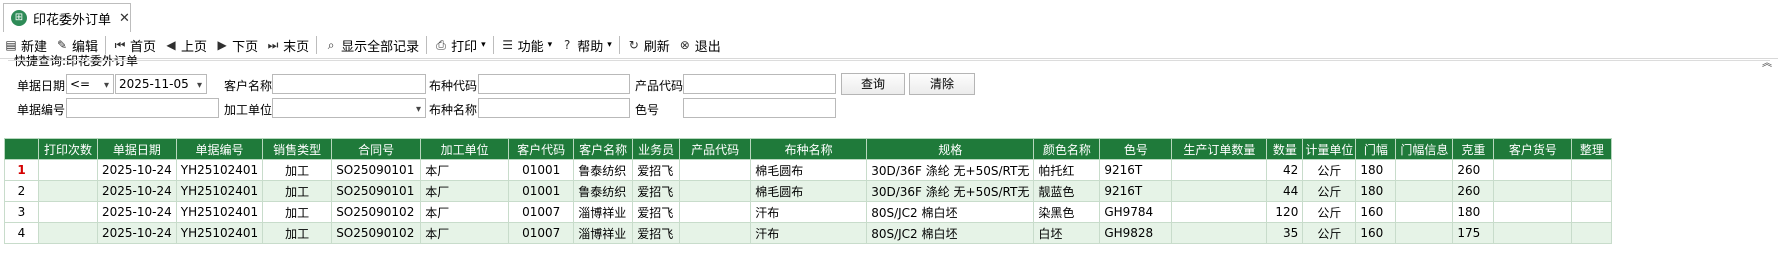 The height and width of the screenshot is (278, 1778). What do you see at coordinates (715, 149) in the screenshot?
I see `column-header: 产品代码` at bounding box center [715, 149].